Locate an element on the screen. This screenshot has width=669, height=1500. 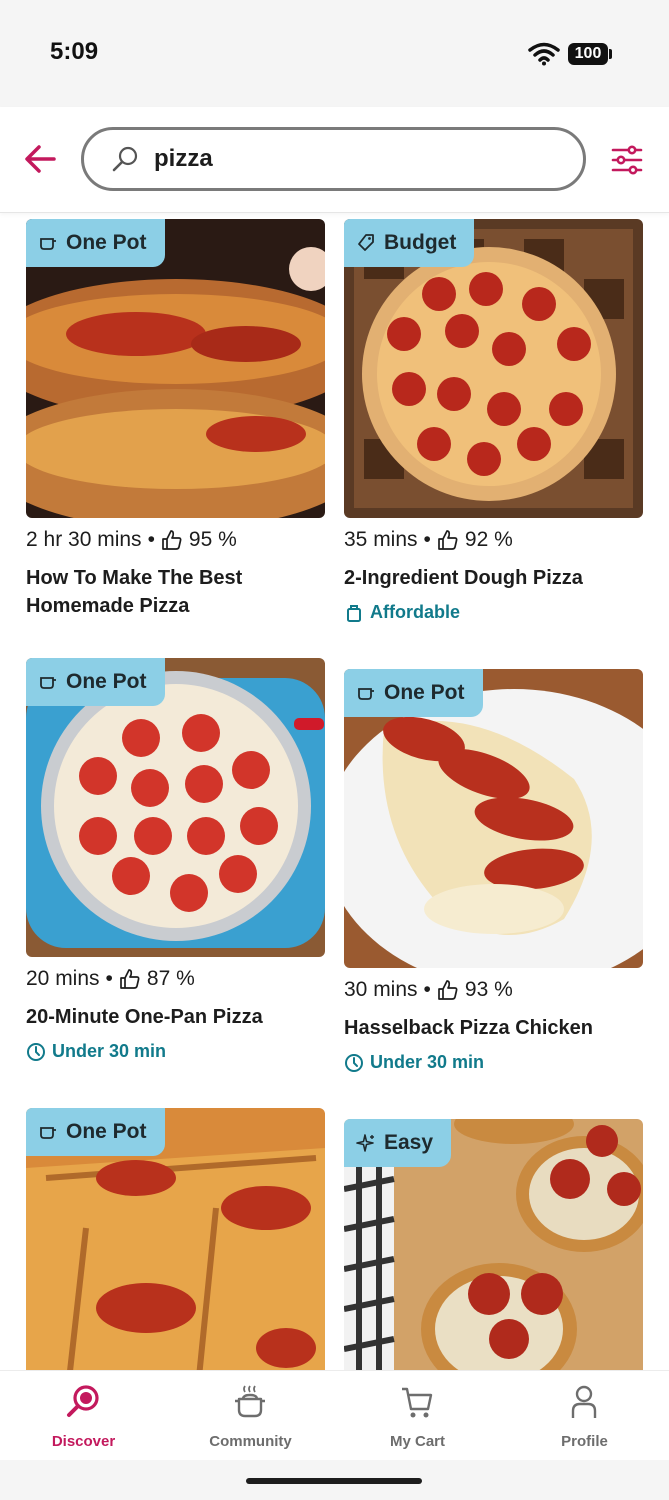
cart-icon is located at coordinates (417, 1402).